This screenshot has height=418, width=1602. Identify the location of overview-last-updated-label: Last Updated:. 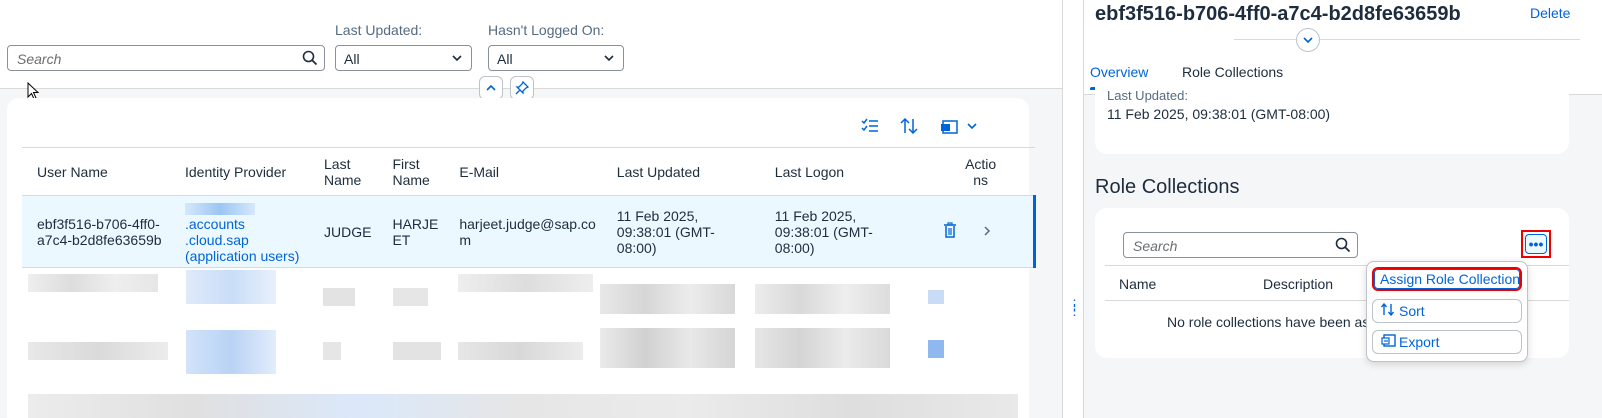
(1147, 95).